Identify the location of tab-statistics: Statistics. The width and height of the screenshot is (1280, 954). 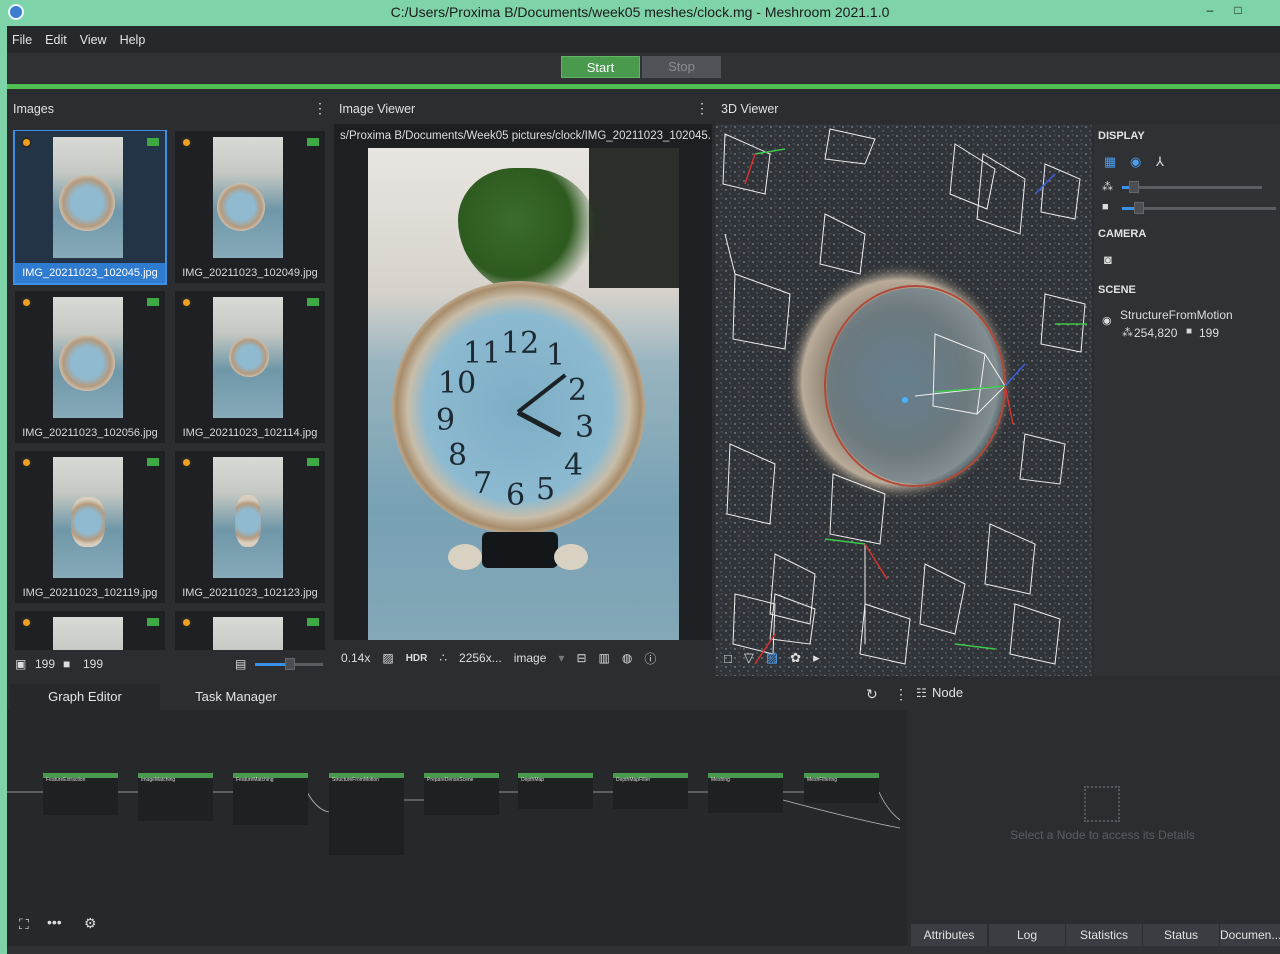
(1104, 935).